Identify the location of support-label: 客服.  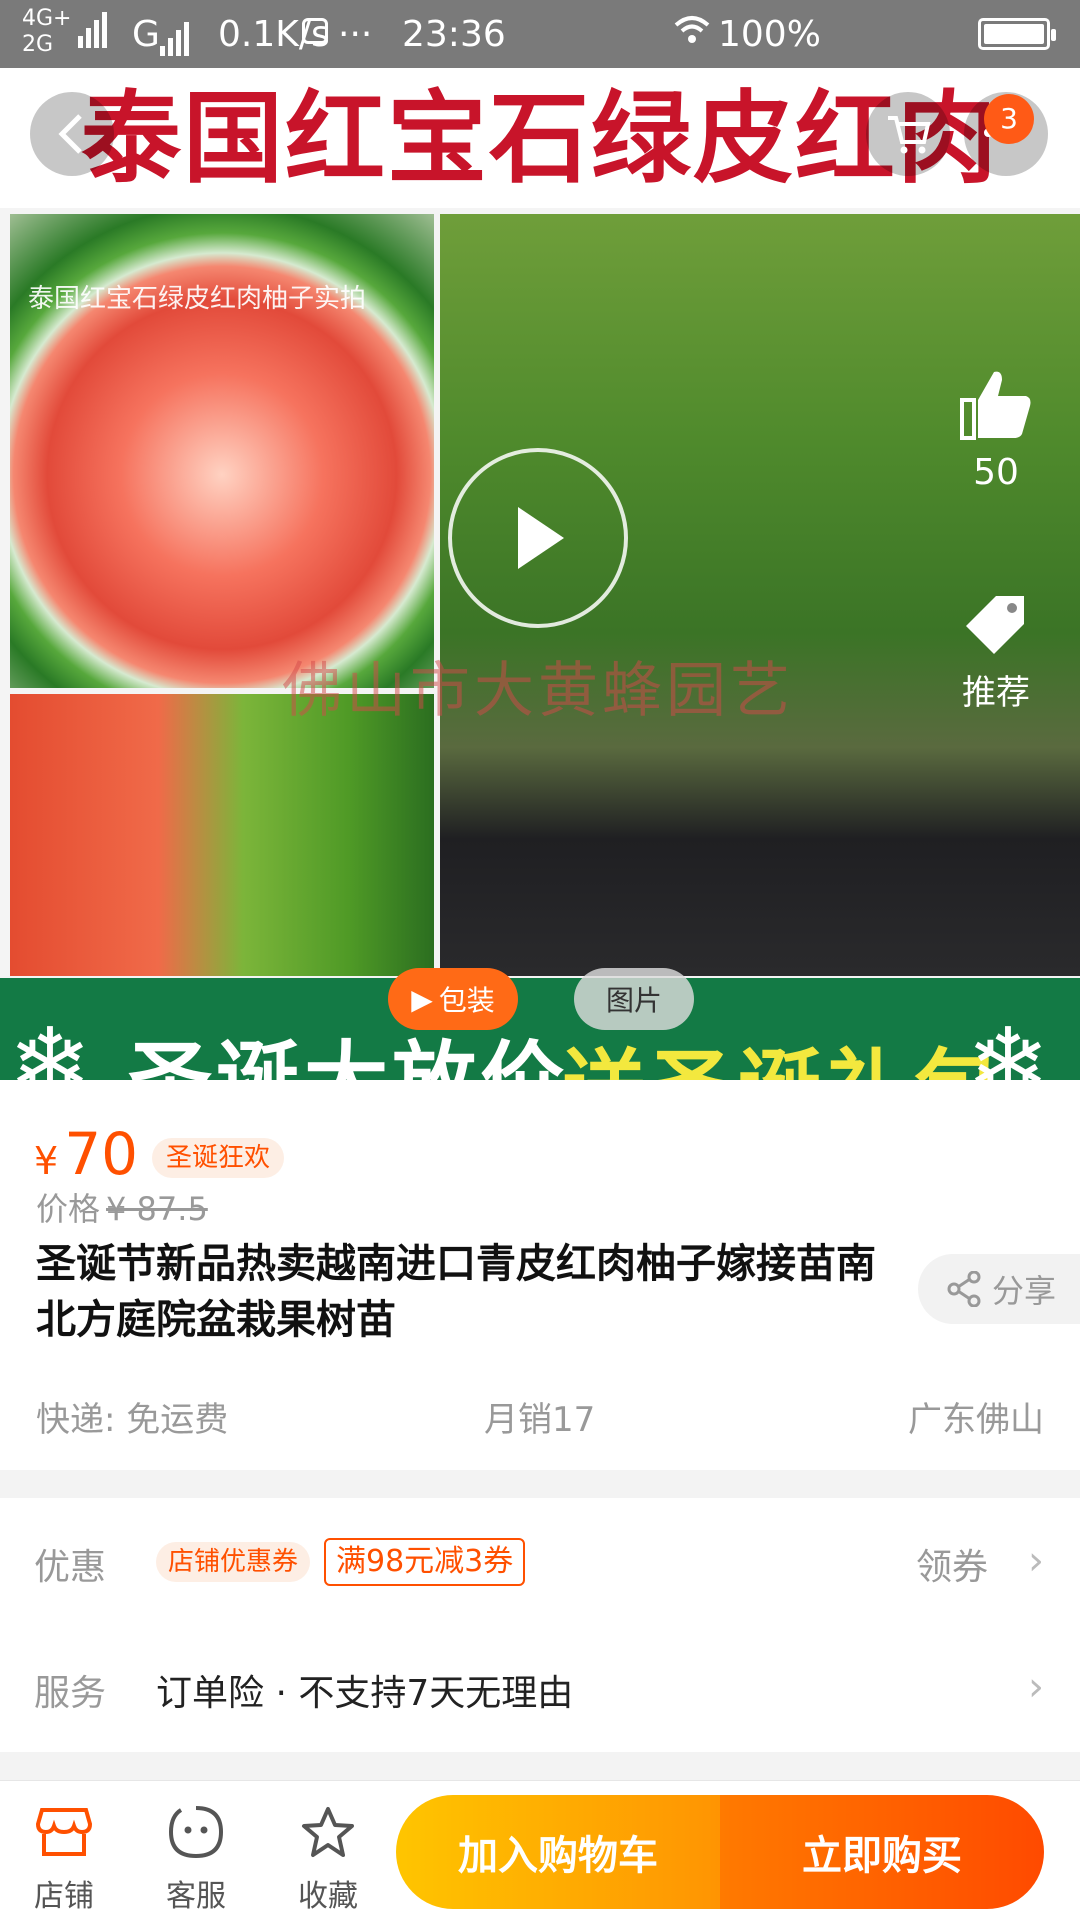
(196, 1896).